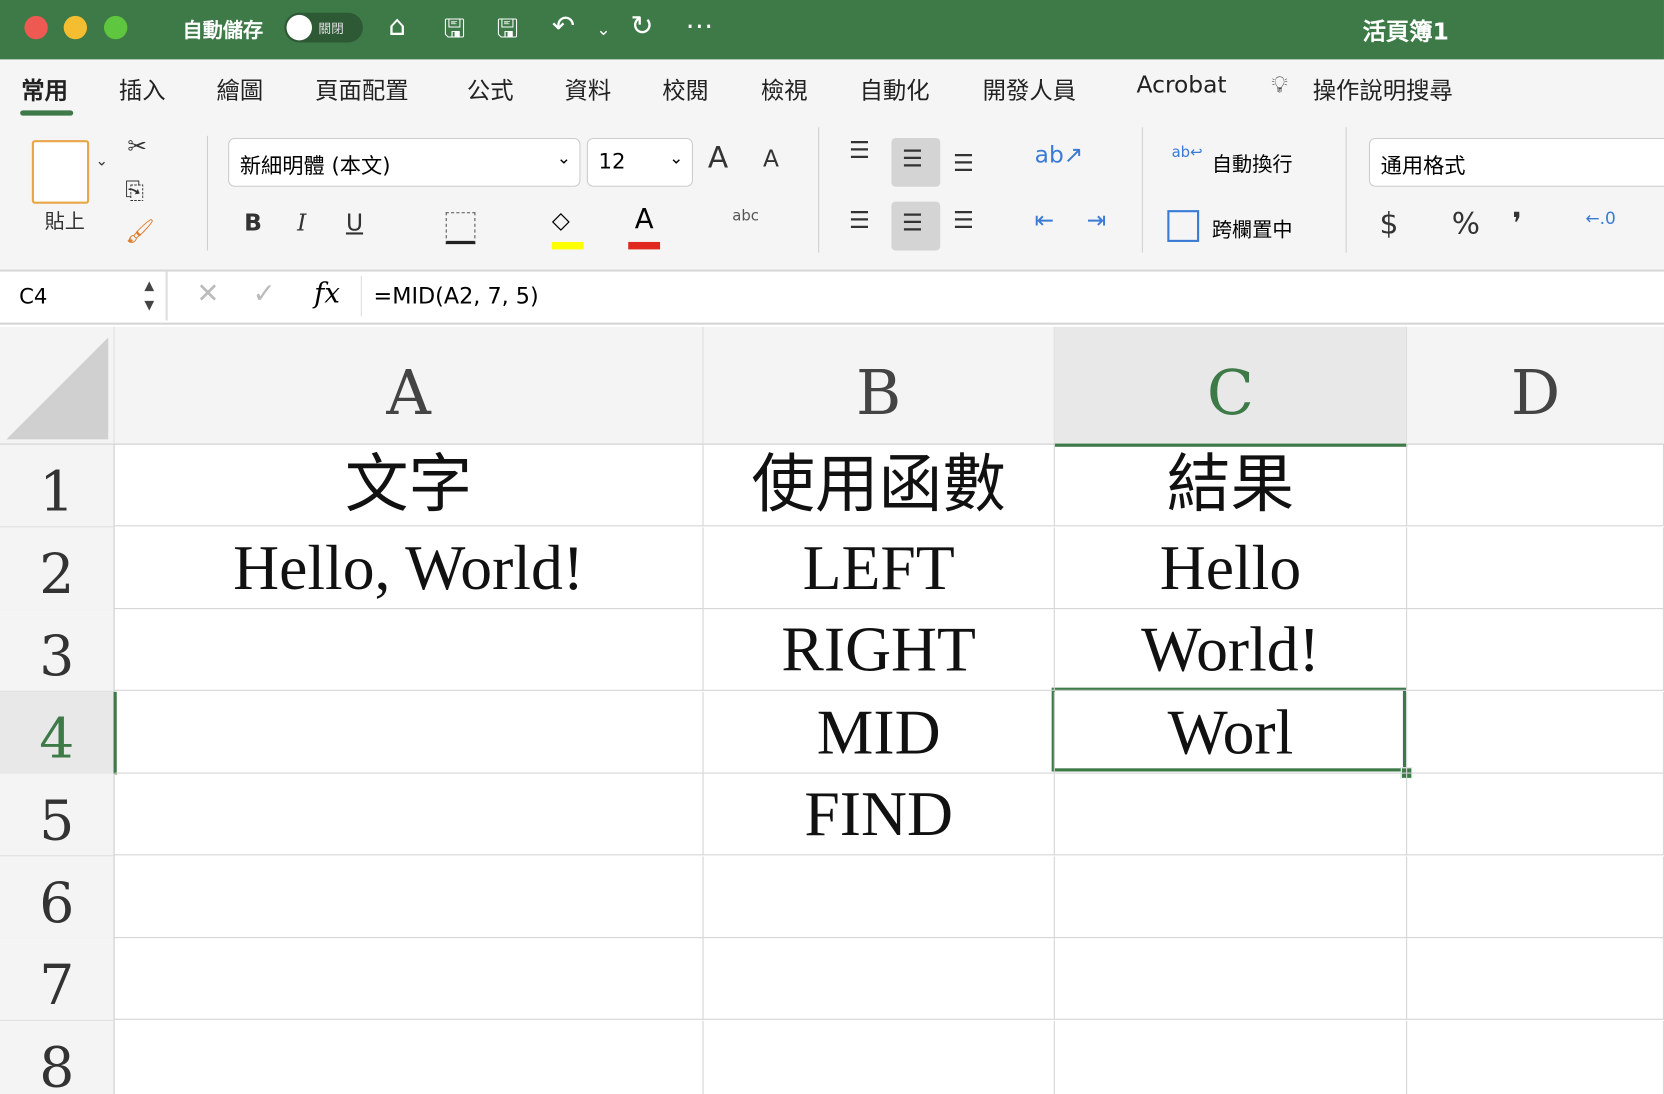 The width and height of the screenshot is (1664, 1094). What do you see at coordinates (58, 733) in the screenshot?
I see `row-header-4: 4` at bounding box center [58, 733].